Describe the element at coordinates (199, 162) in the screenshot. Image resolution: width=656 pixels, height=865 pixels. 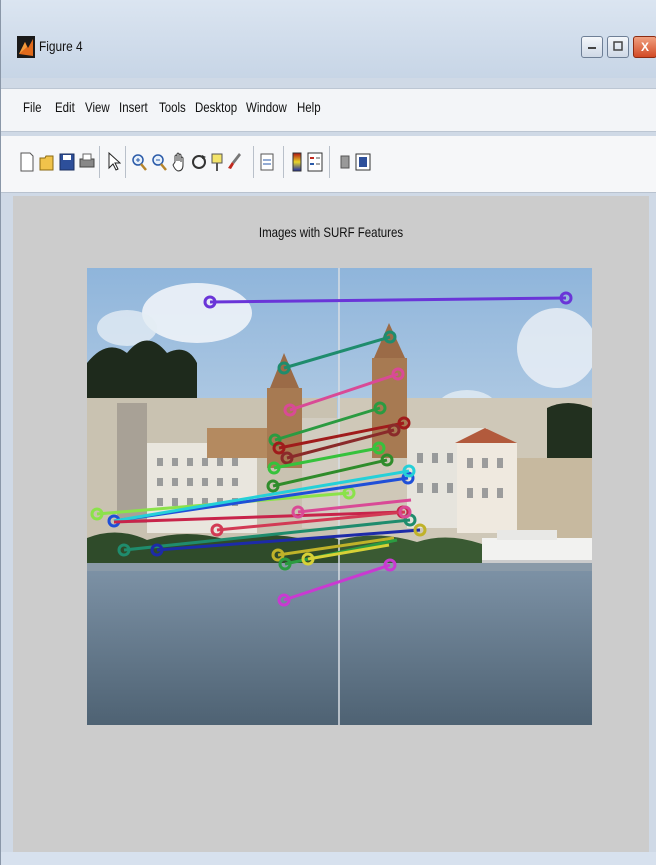
I see `rotate-3d-icon` at that location.